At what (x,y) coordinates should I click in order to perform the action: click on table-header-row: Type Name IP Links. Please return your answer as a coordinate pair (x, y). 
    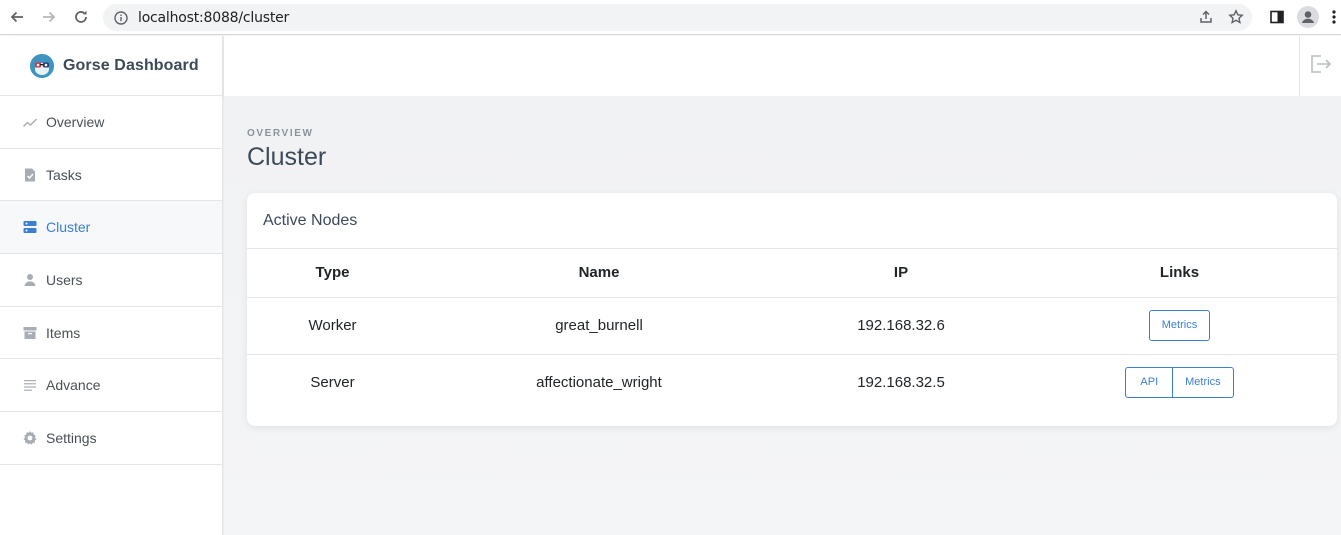
    Looking at the image, I should click on (792, 273).